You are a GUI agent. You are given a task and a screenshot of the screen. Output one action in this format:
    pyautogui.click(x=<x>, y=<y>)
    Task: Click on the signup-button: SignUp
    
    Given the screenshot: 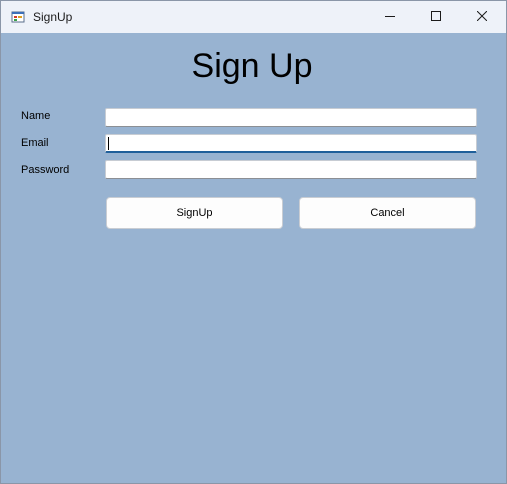 What is the action you would take?
    pyautogui.click(x=194, y=213)
    